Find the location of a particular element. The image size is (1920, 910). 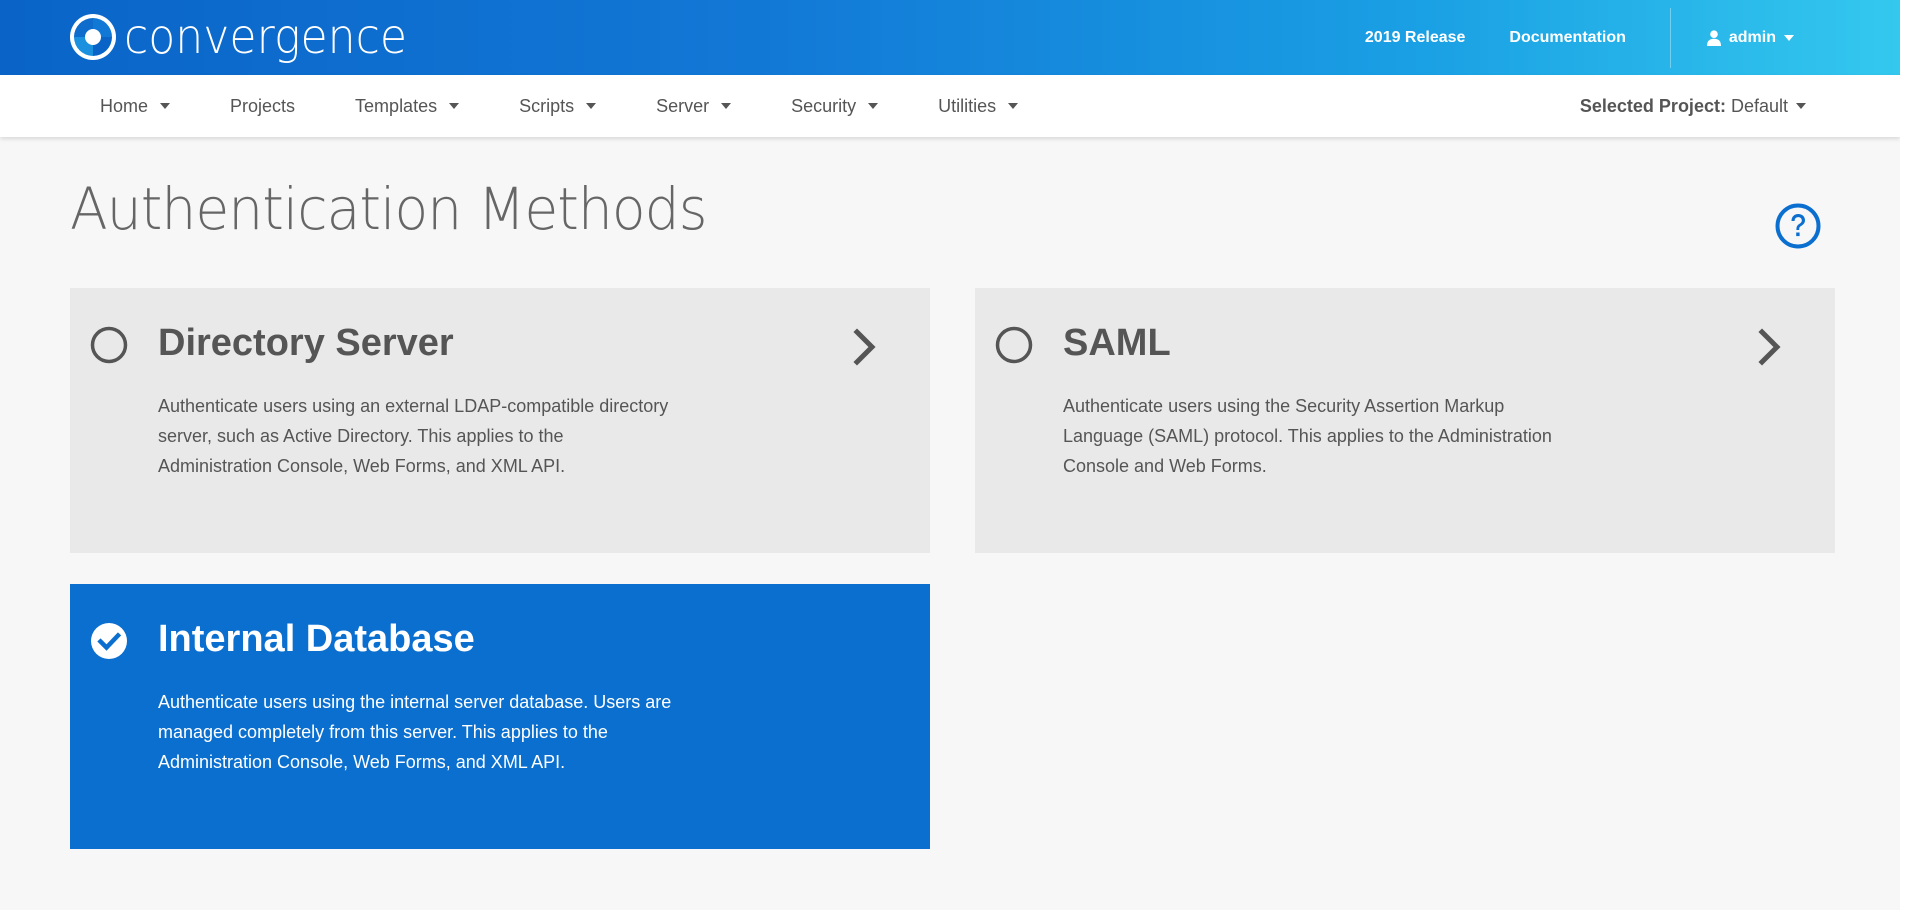

nav-item-scripts: Scripts is located at coordinates (558, 106).